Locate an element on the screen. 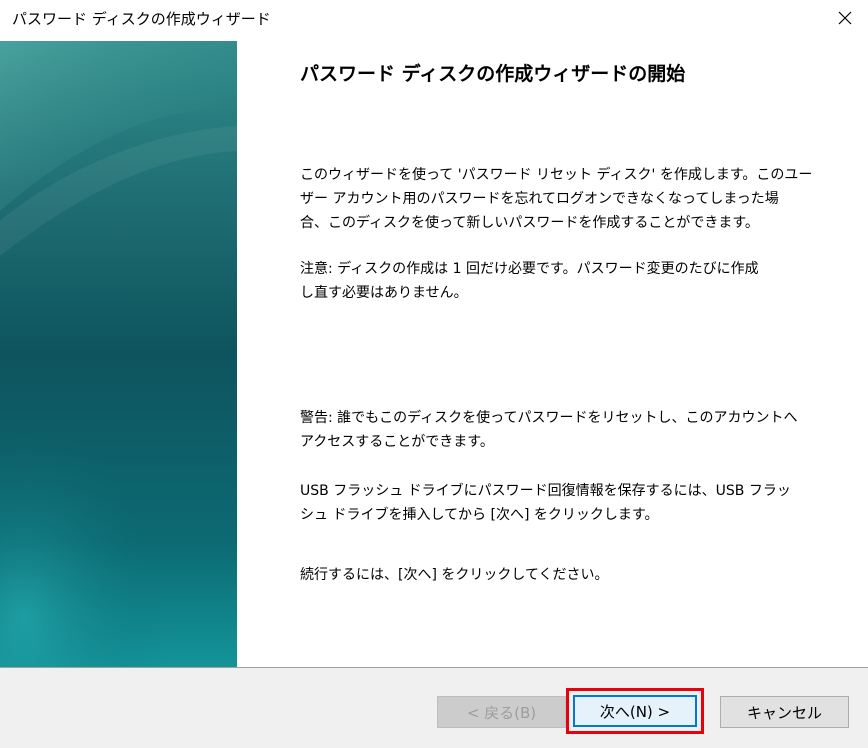  continue-paragraph: 続行するには、[次へ] をクリックしてください。 is located at coordinates (555, 575).